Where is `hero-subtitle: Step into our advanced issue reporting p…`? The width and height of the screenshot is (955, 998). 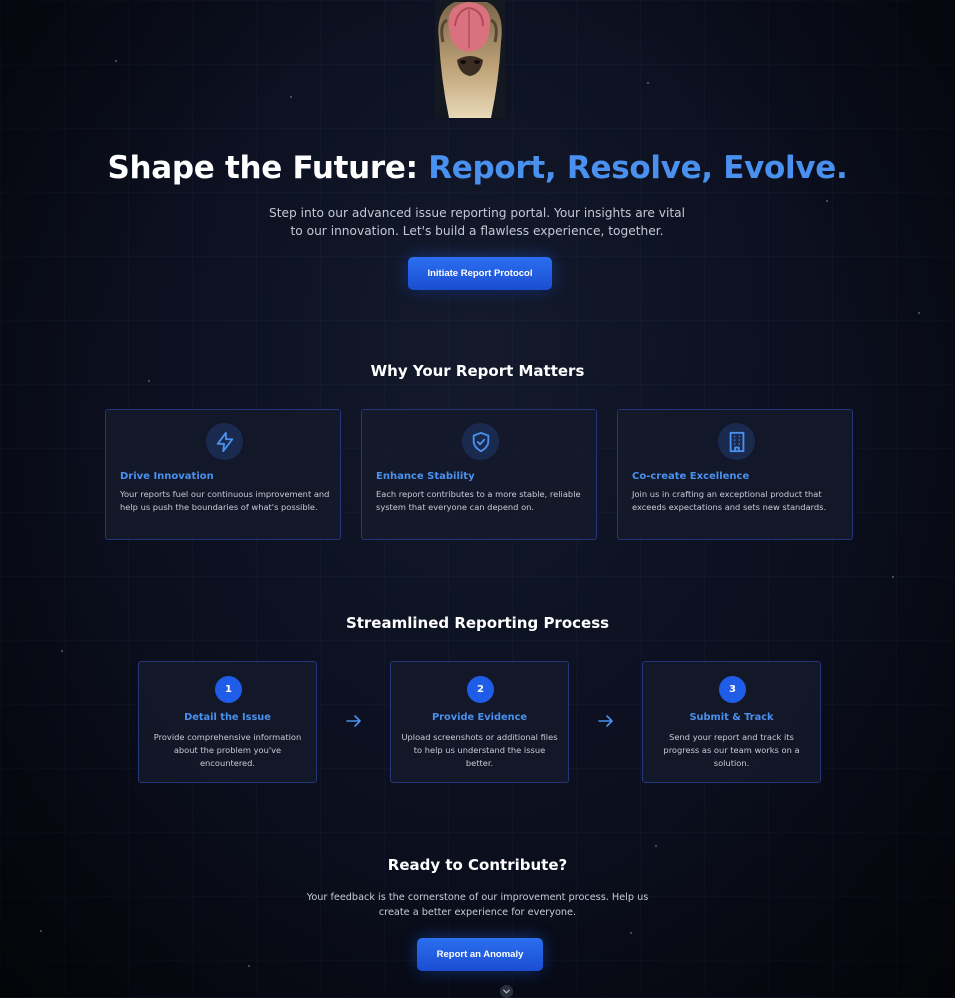
hero-subtitle: Step into our advanced issue reporting p… is located at coordinates (477, 222).